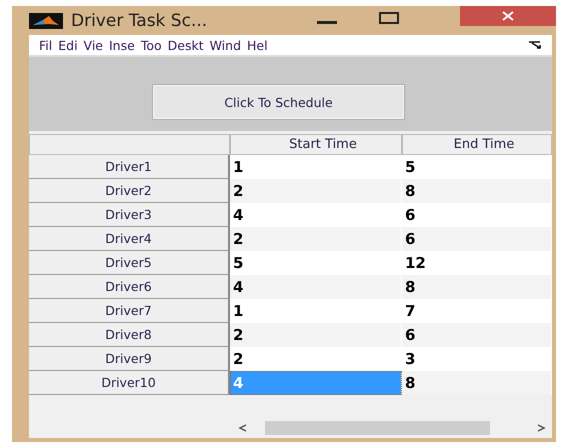  Describe the element at coordinates (377, 428) in the screenshot. I see `scrollbar-thumb` at that location.